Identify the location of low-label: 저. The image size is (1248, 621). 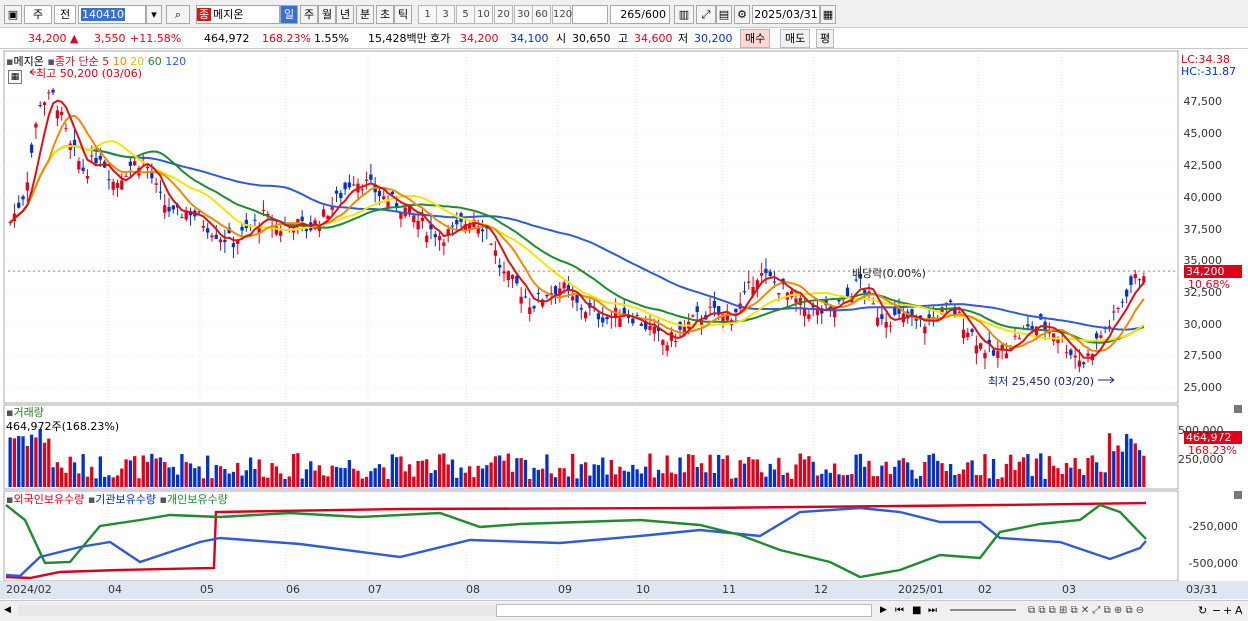
(683, 38).